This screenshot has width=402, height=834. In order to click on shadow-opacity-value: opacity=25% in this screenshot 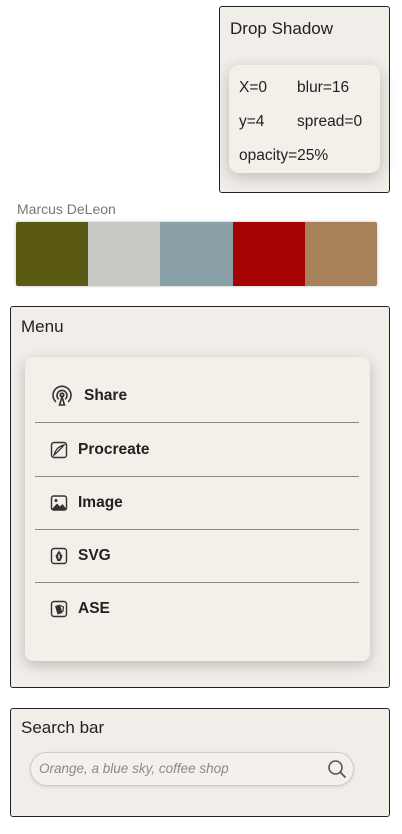, I will do `click(284, 155)`.